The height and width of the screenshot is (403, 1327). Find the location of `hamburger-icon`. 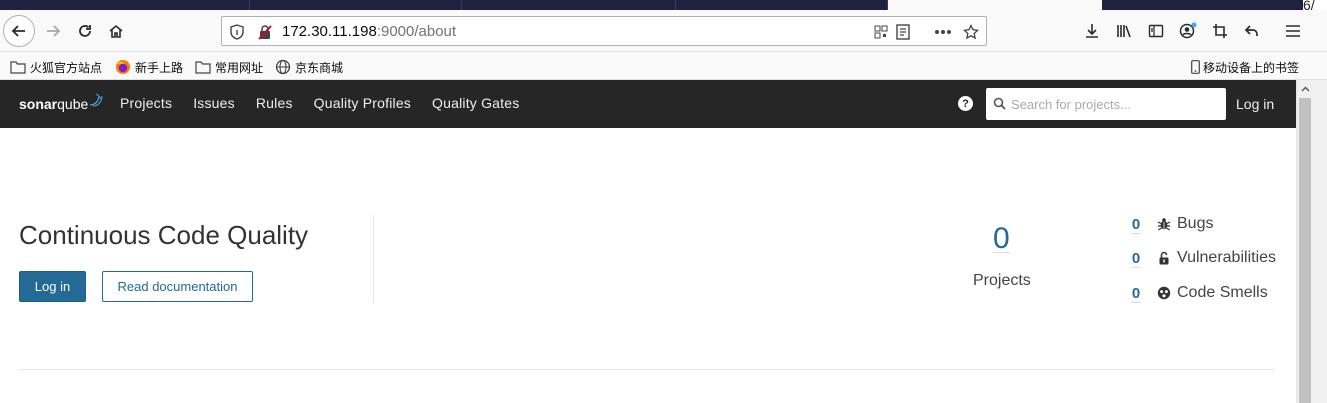

hamburger-icon is located at coordinates (1293, 31).